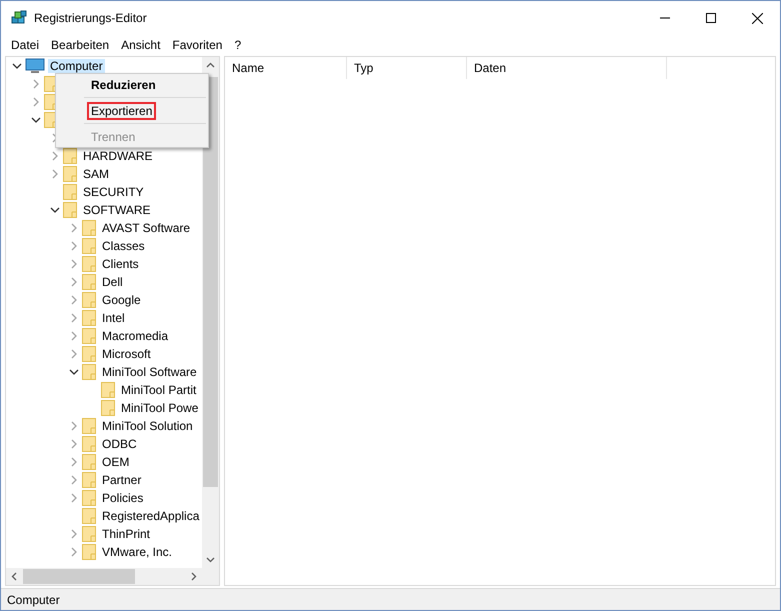 Image resolution: width=781 pixels, height=611 pixels. I want to click on tree-item: ODBC, so click(119, 444).